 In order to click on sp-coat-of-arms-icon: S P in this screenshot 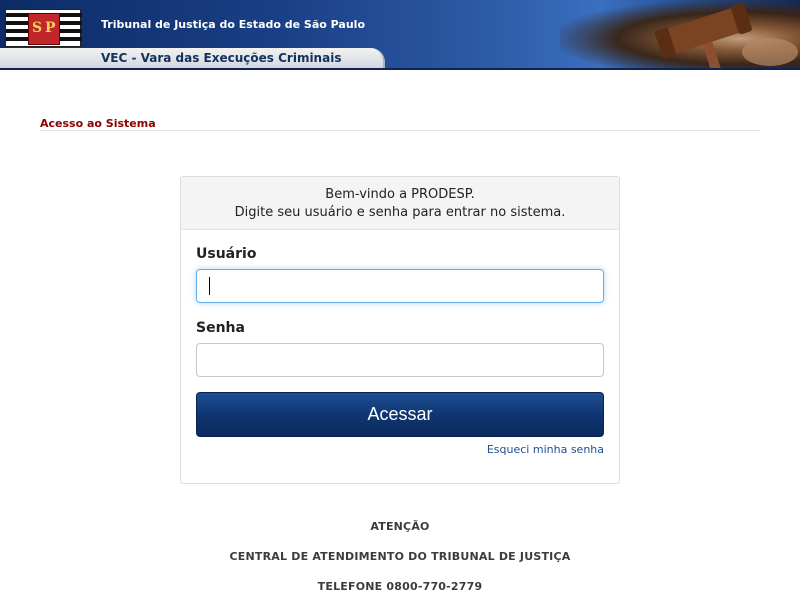, I will do `click(43, 28)`.